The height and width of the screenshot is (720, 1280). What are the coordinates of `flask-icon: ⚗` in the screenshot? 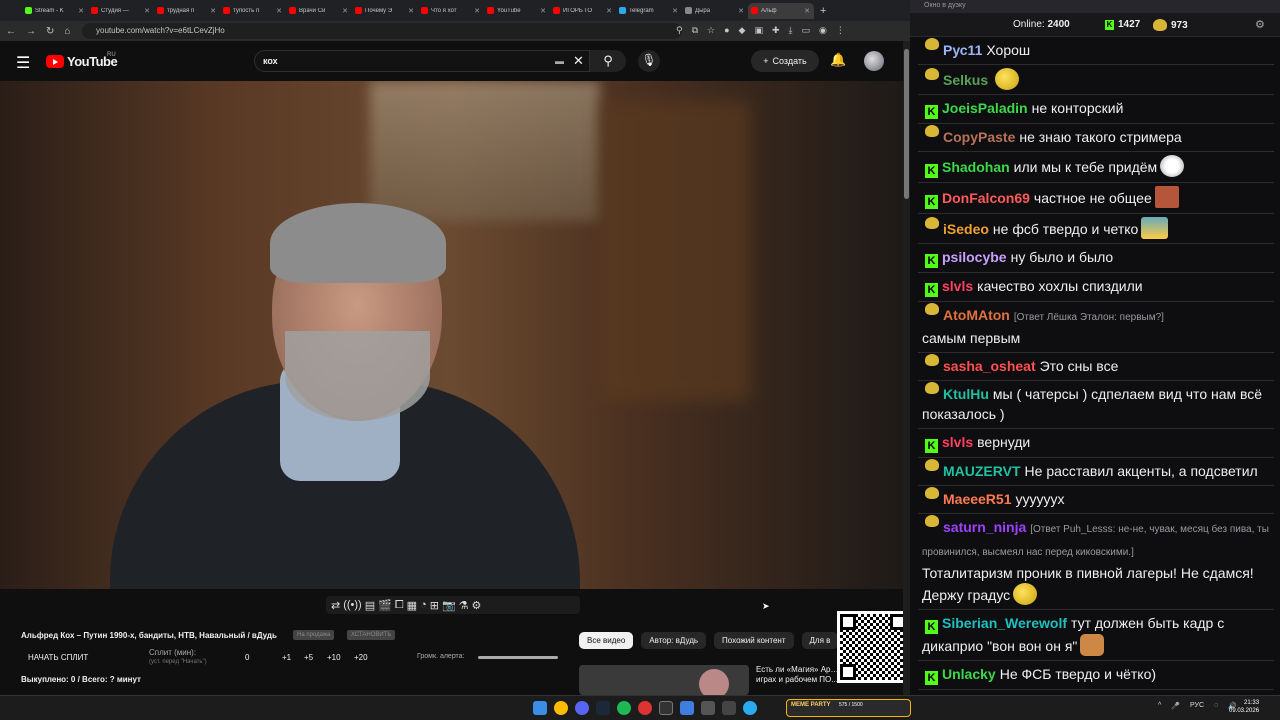 It's located at (464, 605).